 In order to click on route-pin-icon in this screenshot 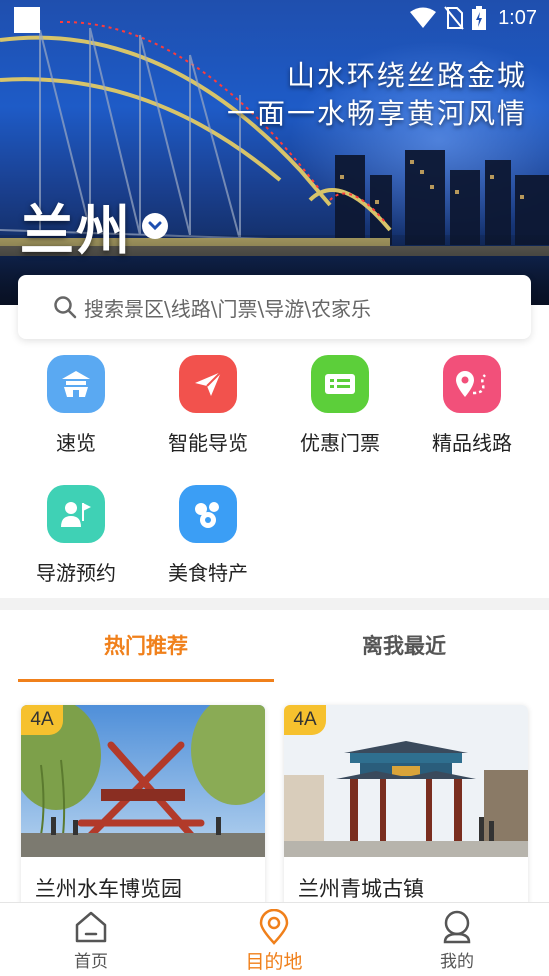, I will do `click(472, 384)`.